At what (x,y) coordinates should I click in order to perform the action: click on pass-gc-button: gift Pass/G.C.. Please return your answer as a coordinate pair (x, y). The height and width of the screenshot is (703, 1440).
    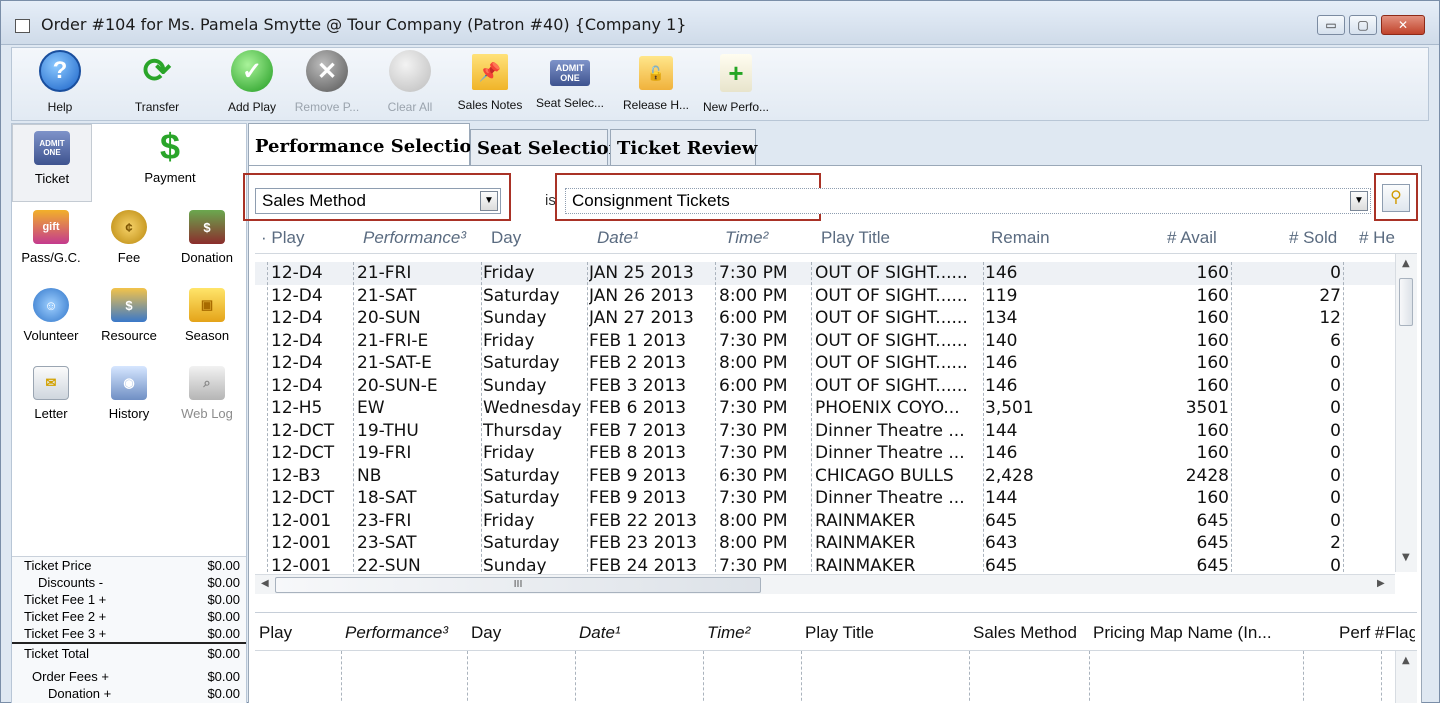
    Looking at the image, I should click on (51, 242).